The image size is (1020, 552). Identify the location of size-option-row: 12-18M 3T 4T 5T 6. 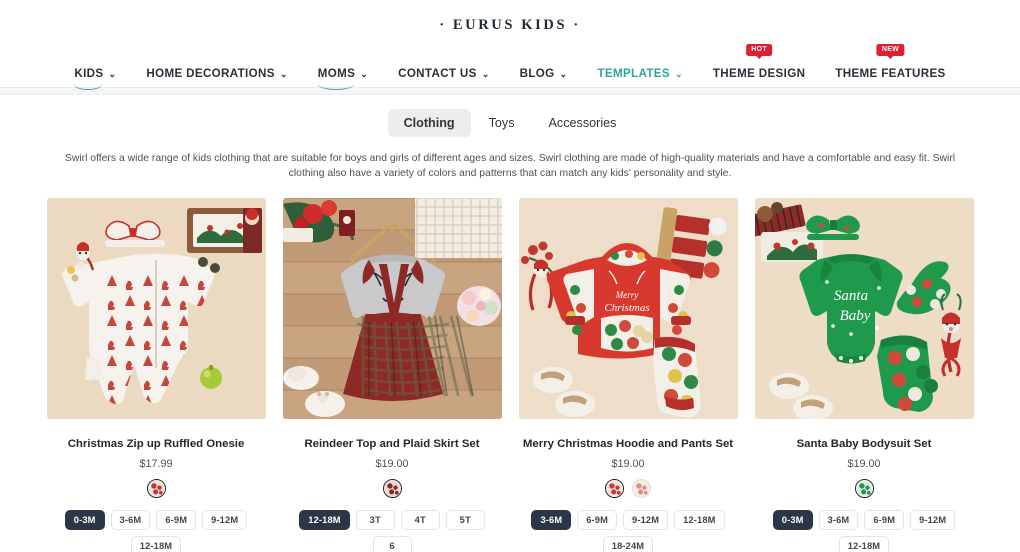
(392, 531).